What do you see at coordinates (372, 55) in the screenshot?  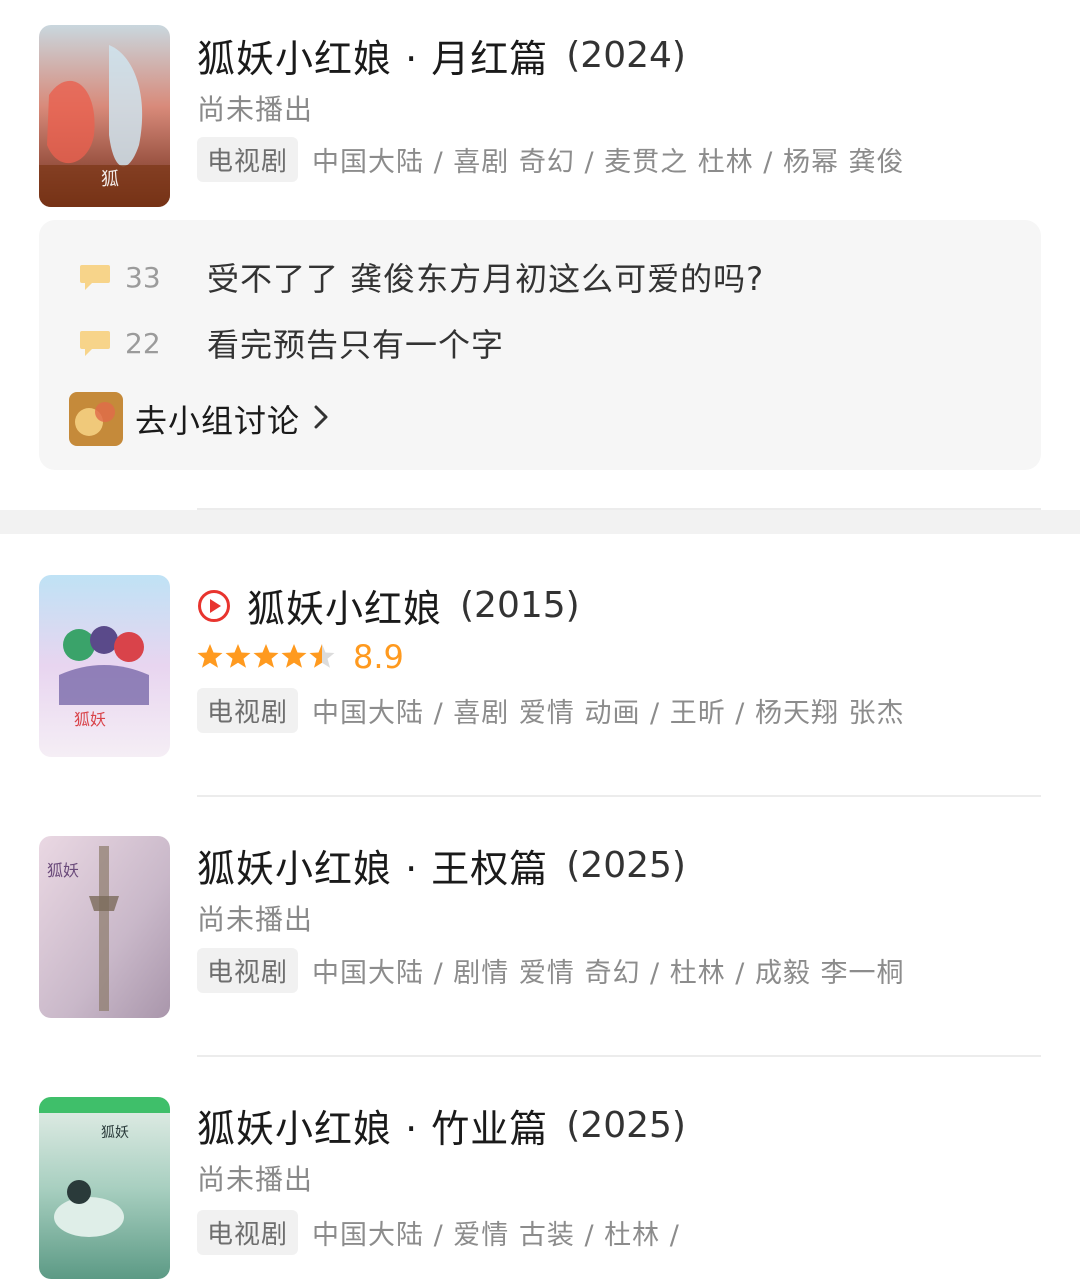 I see `item-title: 狐妖小红娘 · 月红篇` at bounding box center [372, 55].